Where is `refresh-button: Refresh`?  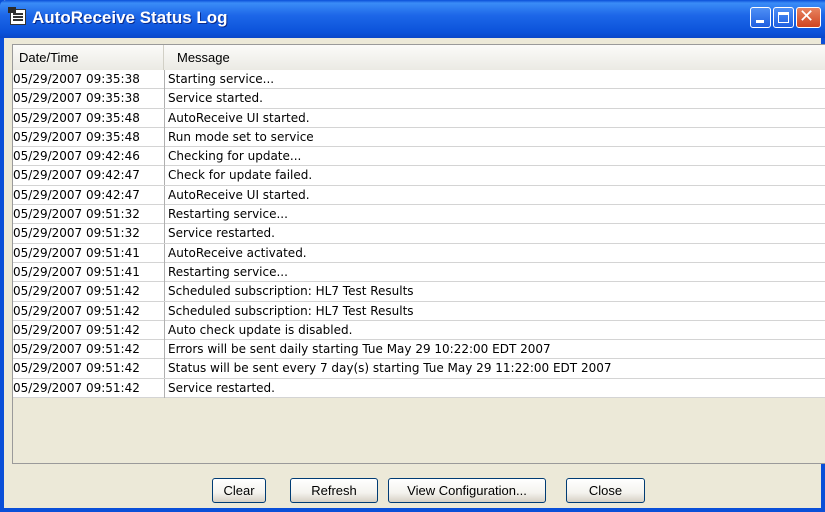
refresh-button: Refresh is located at coordinates (334, 490).